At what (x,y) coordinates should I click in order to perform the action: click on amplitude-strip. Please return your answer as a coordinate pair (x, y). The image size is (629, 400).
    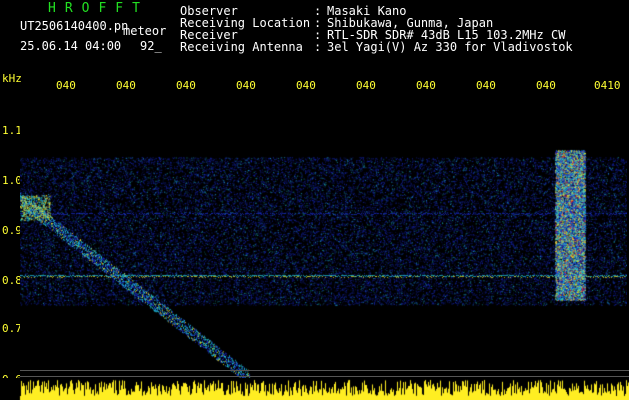
    Looking at the image, I should click on (314, 389).